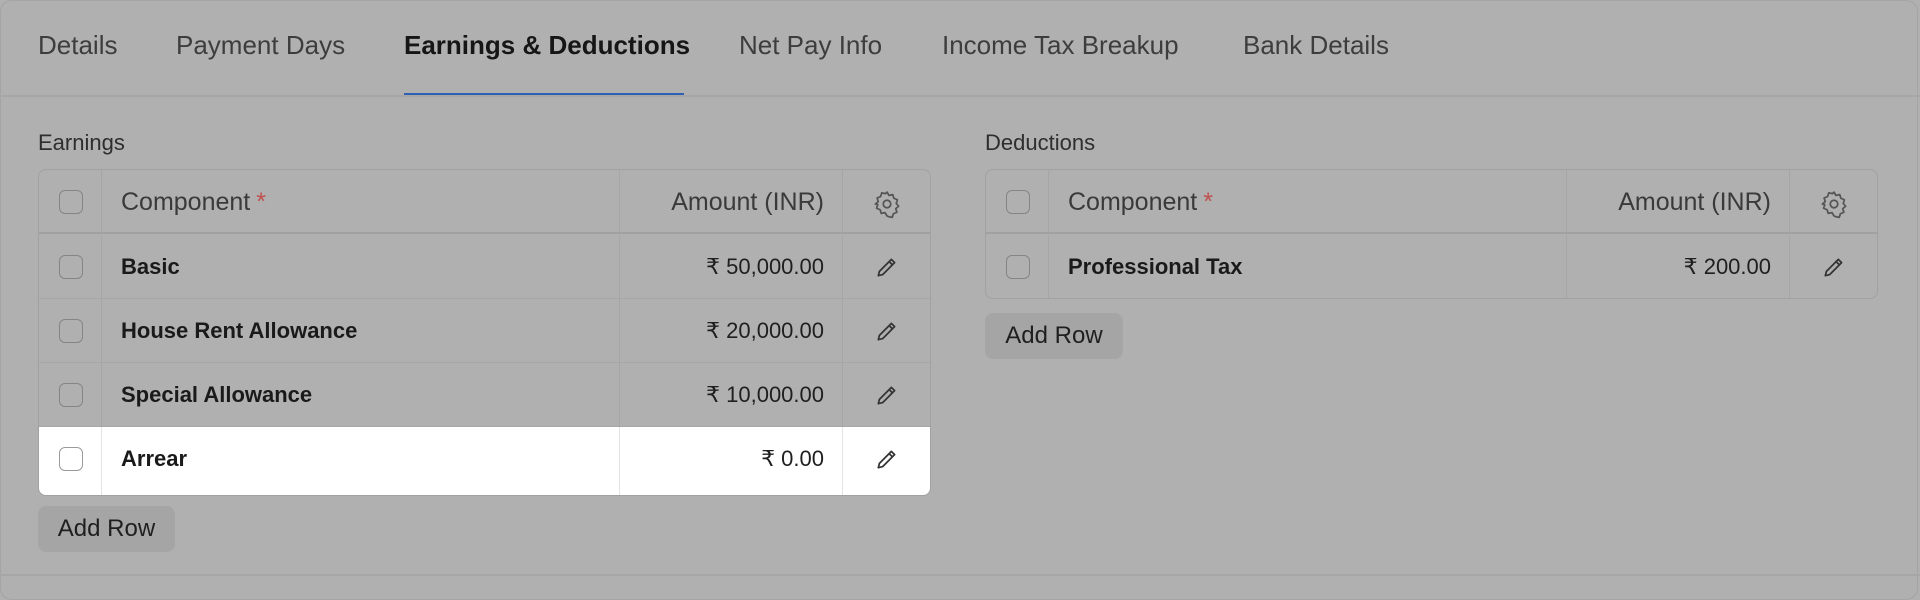  Describe the element at coordinates (216, 395) in the screenshot. I see `component-cell: Special Allowance` at that location.